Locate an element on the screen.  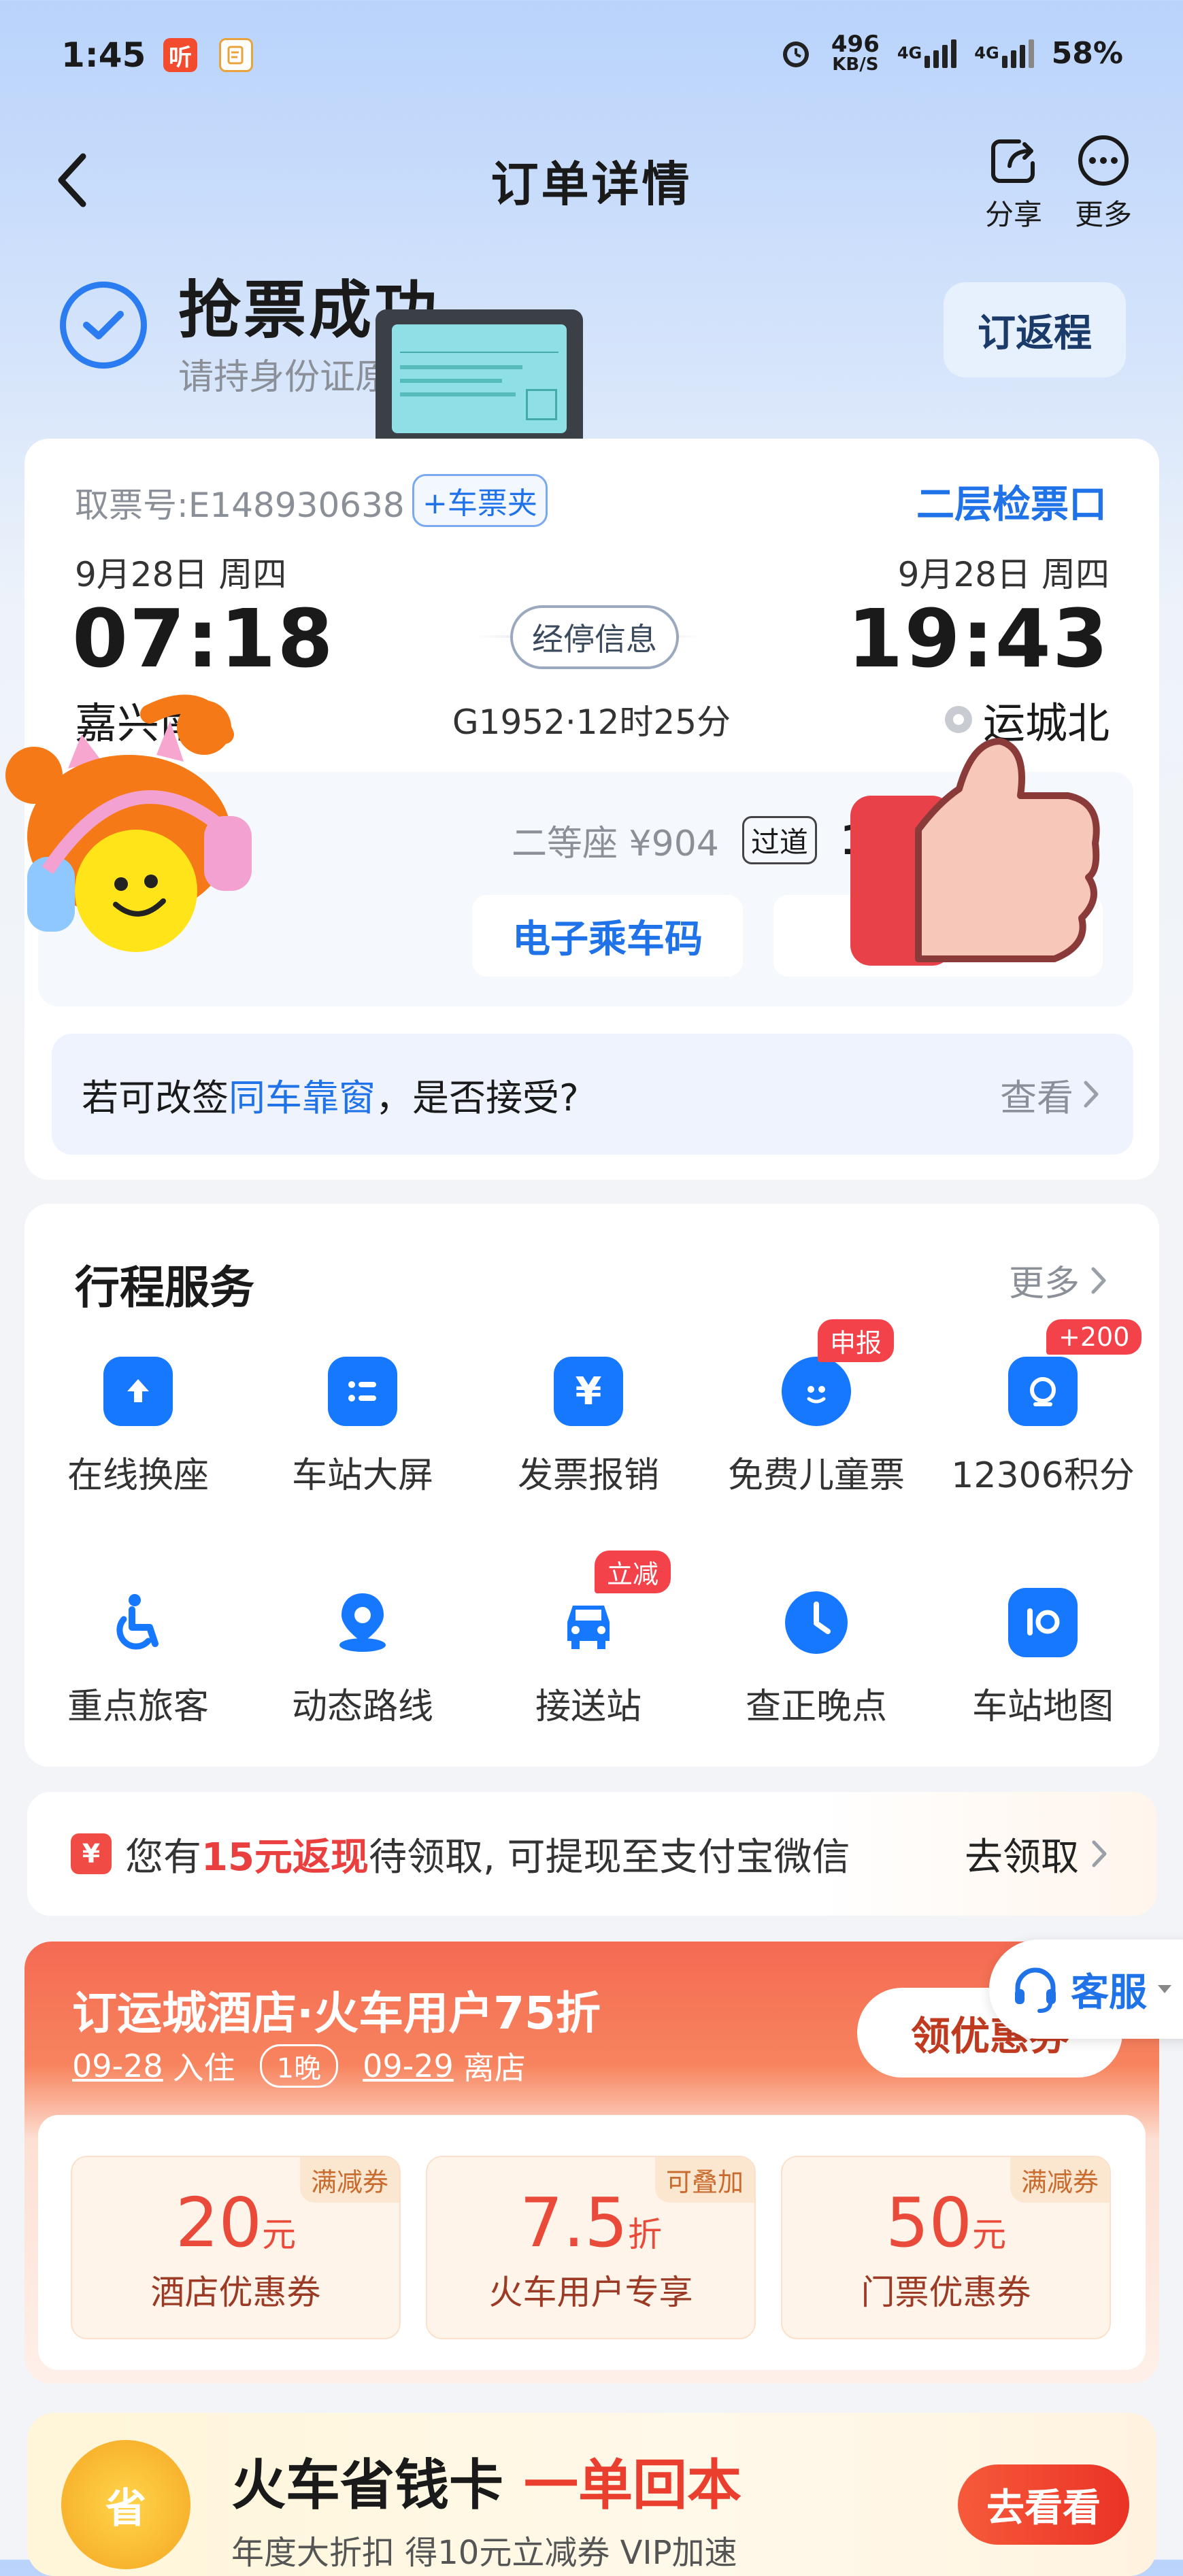
invoice-icon: ¥ is located at coordinates (588, 1391).